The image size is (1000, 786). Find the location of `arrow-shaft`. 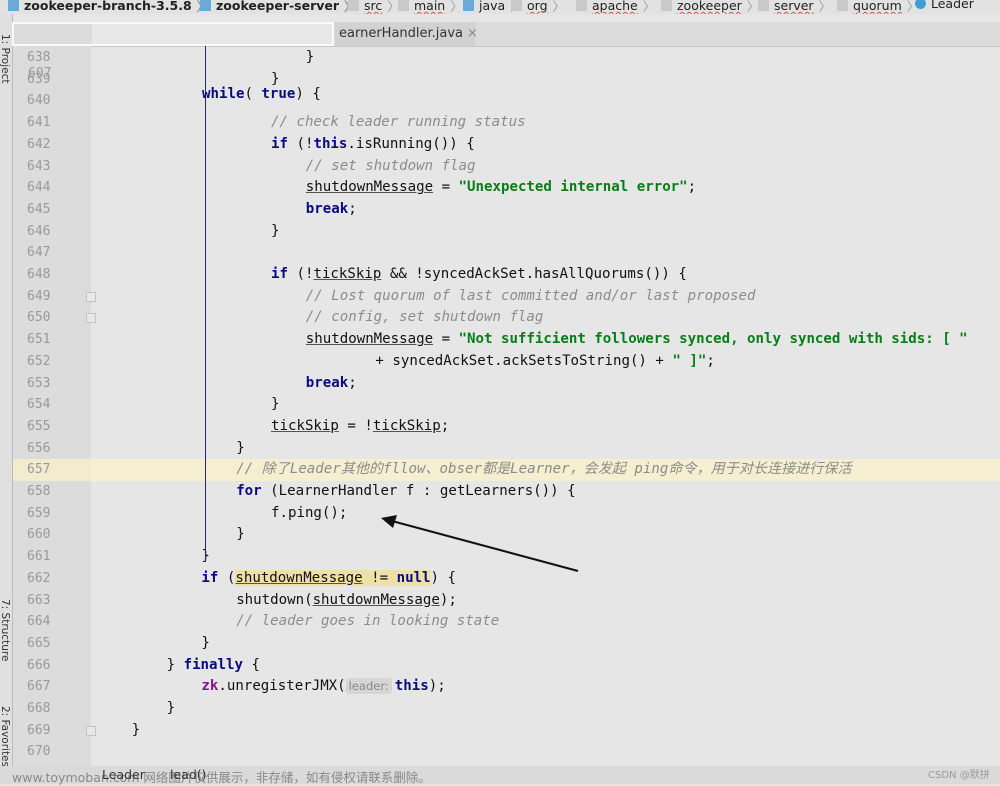

arrow-shaft is located at coordinates (485, 546).